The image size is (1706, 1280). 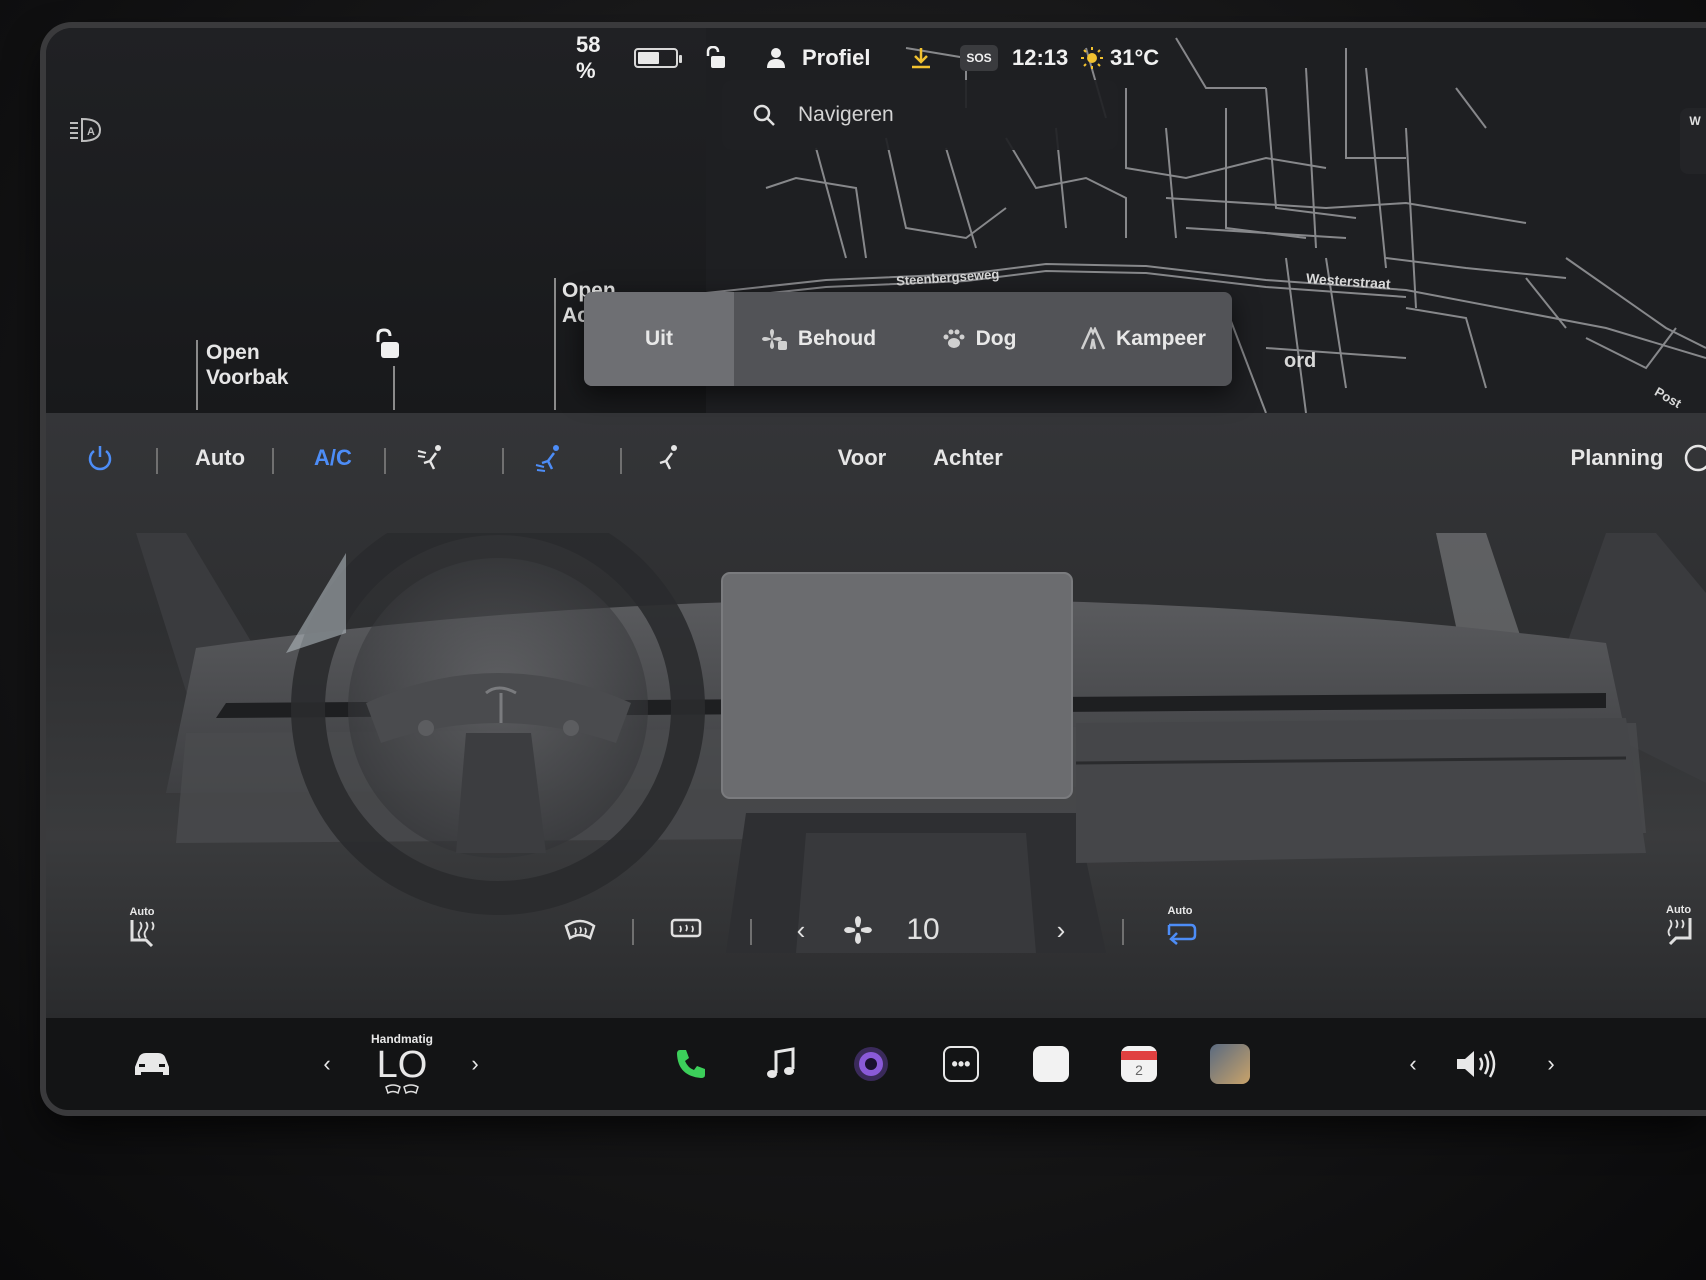 I want to click on tent-icon, so click(x=1093, y=338).